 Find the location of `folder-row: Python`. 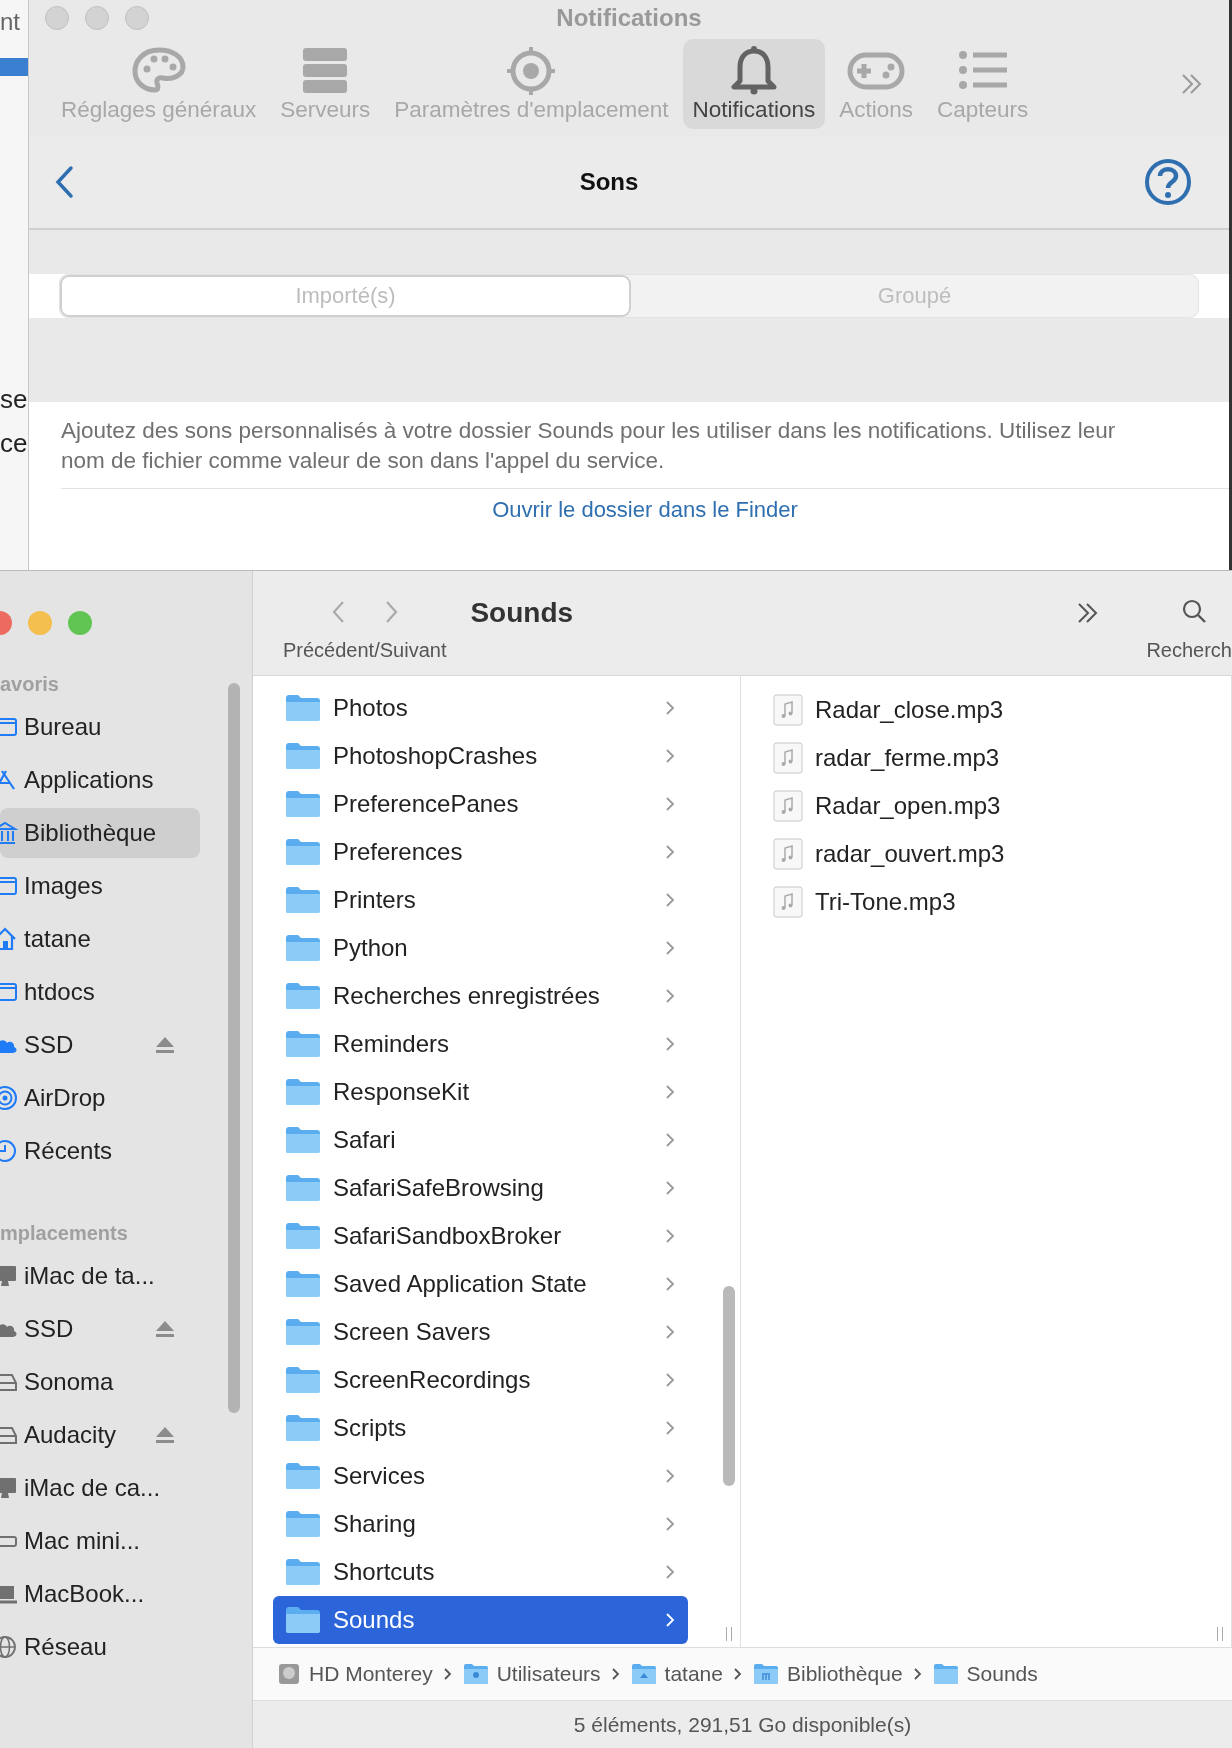

folder-row: Python is located at coordinates (480, 948).